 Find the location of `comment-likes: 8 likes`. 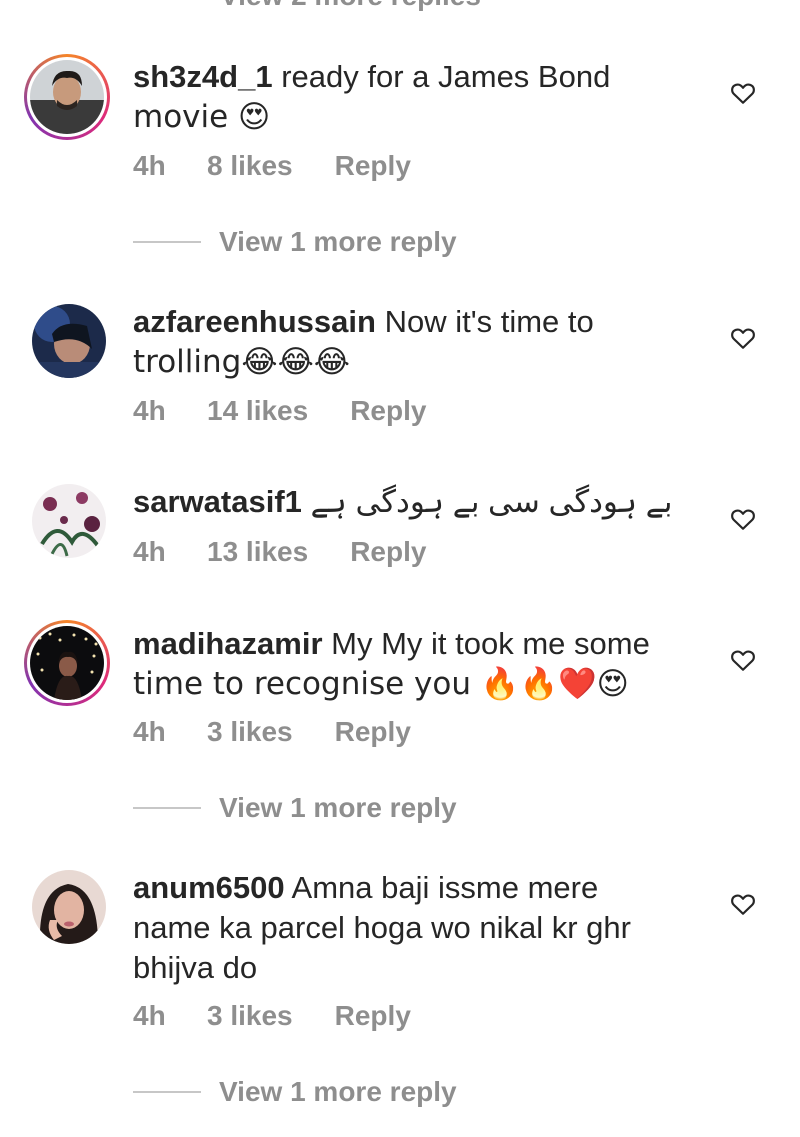

comment-likes: 8 likes is located at coordinates (250, 166).